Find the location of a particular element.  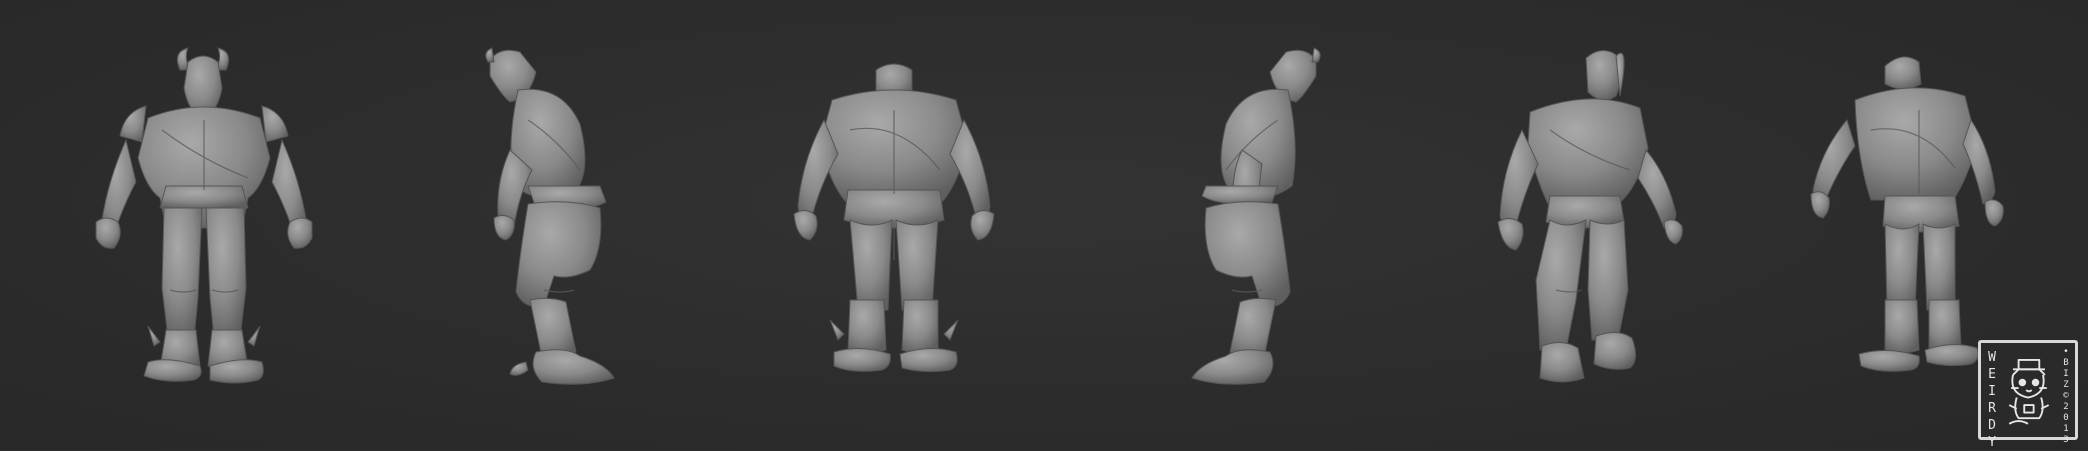

logo-mark-letter: 3 is located at coordinates (2066, 440).